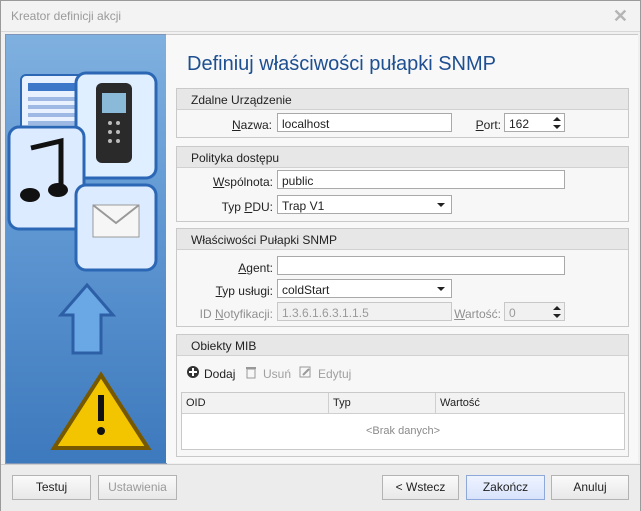  Describe the element at coordinates (364, 288) in the screenshot. I see `service-type-select: coldStart` at that location.